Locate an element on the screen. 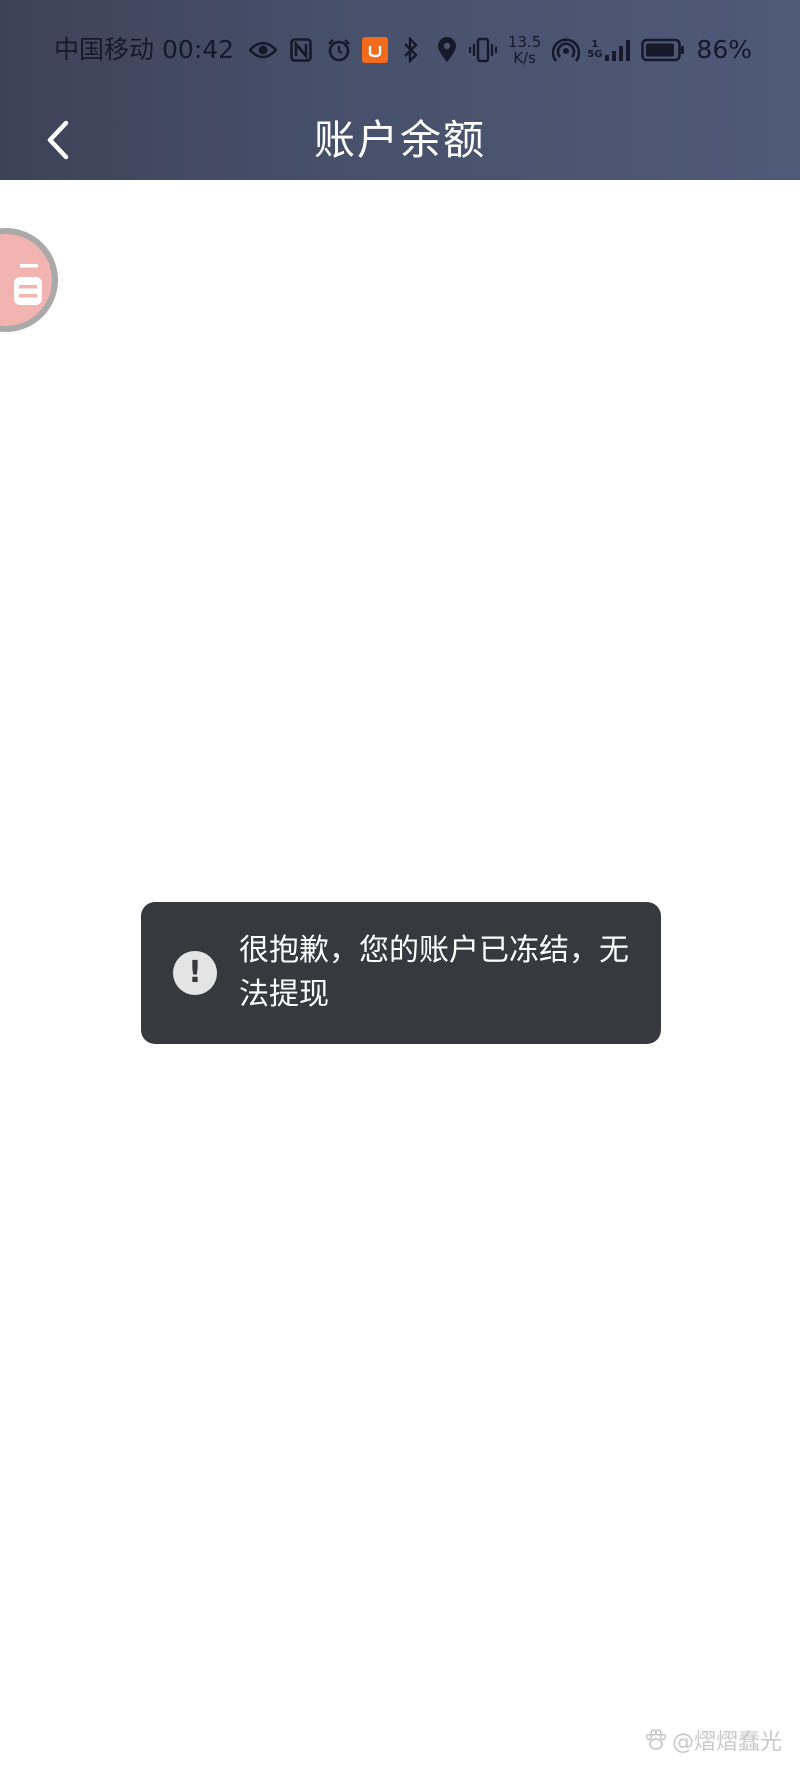 The width and height of the screenshot is (800, 1768). battery-percent: 86% is located at coordinates (724, 49).